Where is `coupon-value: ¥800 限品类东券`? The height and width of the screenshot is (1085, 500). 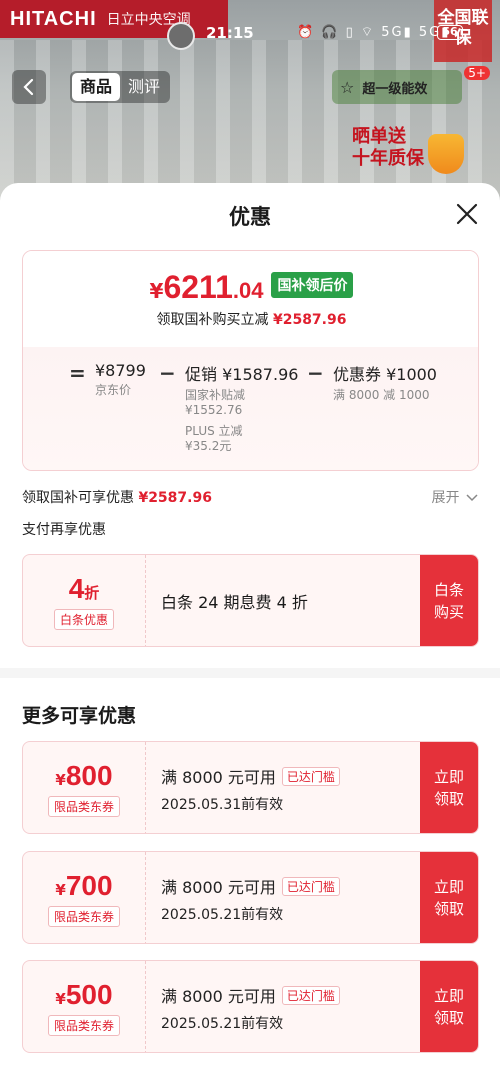 coupon-value: ¥800 限品类东券 is located at coordinates (84, 787).